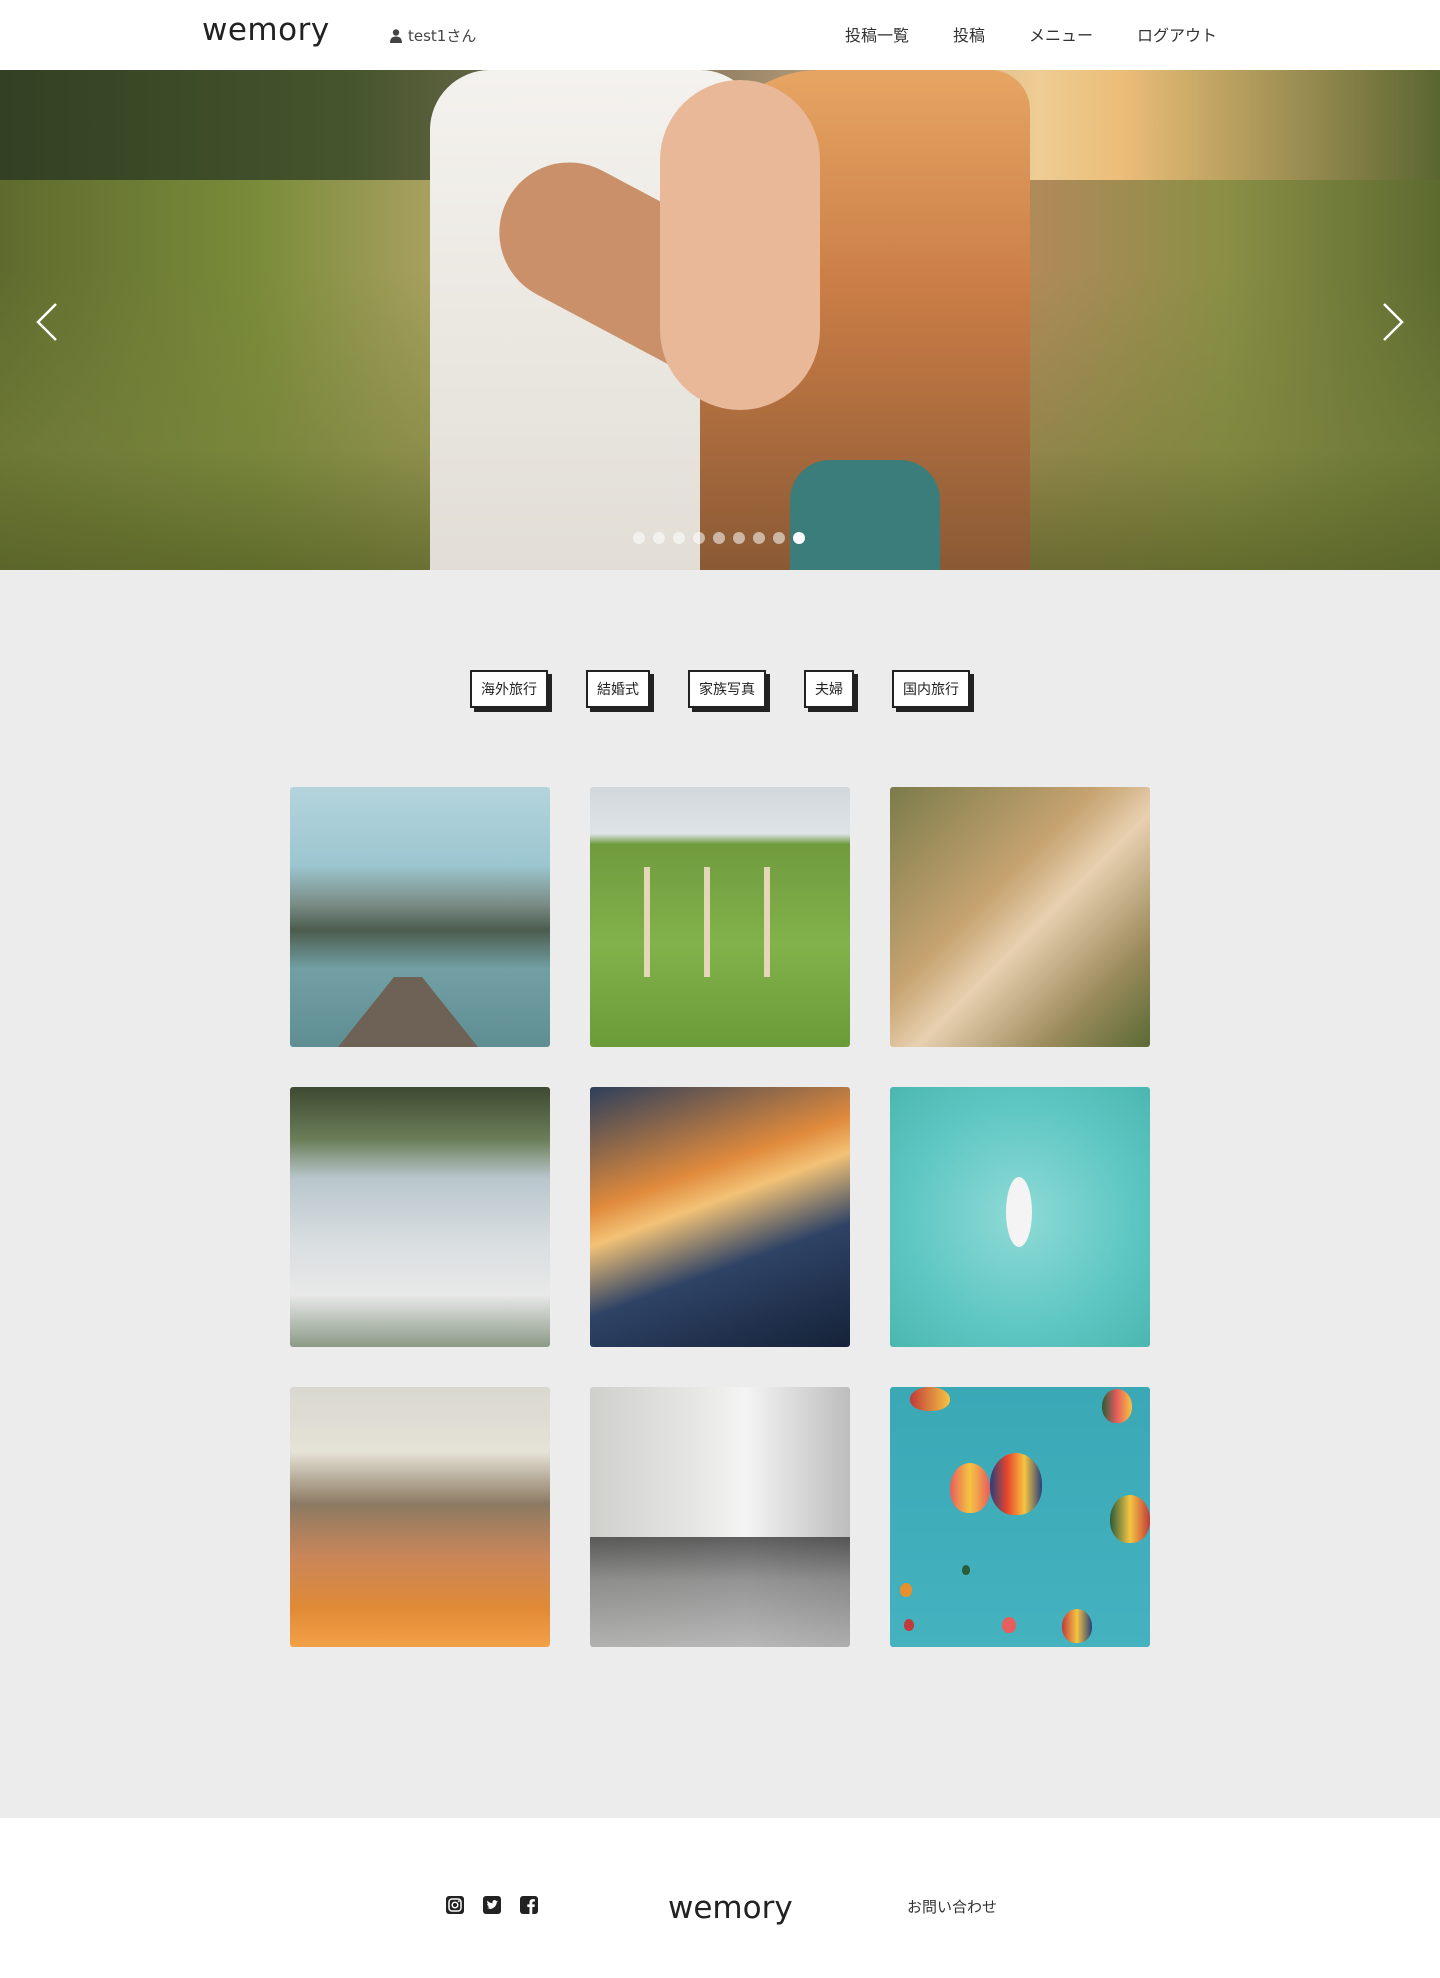 The image size is (1440, 1978). I want to click on tag-domestic-travel: 国内旅行, so click(931, 689).